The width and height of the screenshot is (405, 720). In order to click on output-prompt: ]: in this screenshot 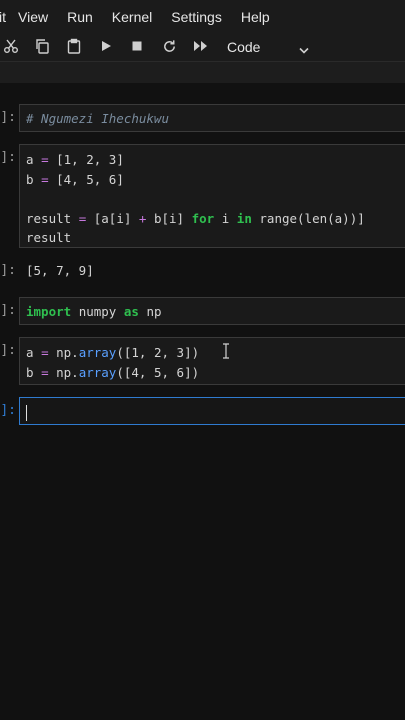, I will do `click(8, 270)`.